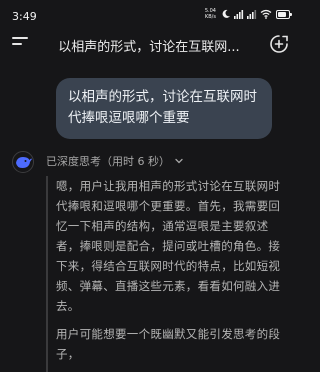 The height and width of the screenshot is (372, 320). I want to click on user-message-text: 以相声的形式，讨论在互联网时代捧哏逗哏哪个重要, so click(162, 107).